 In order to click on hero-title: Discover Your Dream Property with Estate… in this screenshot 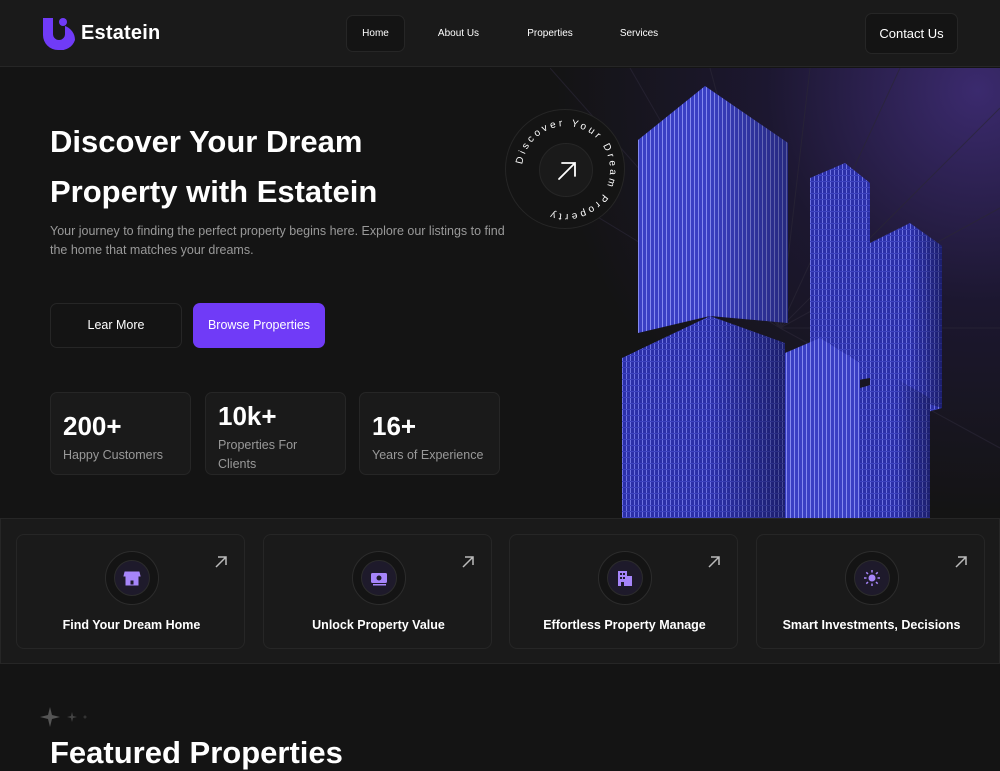, I will do `click(285, 167)`.